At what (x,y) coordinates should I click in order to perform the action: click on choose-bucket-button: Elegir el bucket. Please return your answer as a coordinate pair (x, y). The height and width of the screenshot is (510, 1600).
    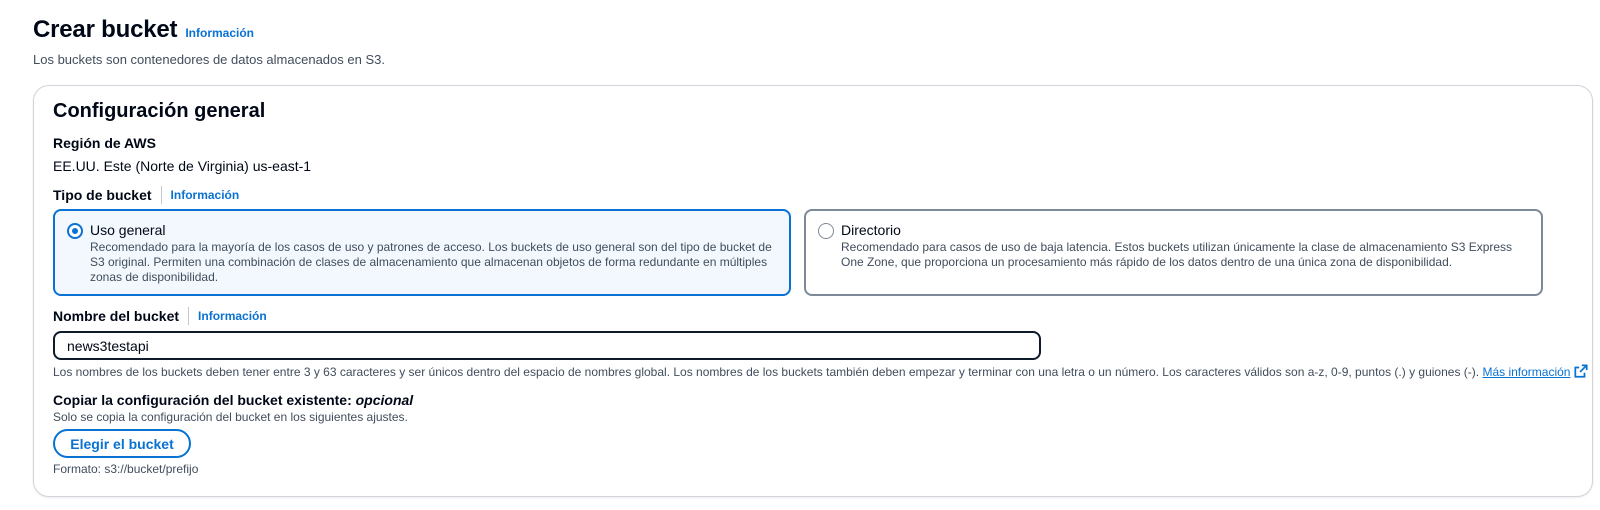
    Looking at the image, I should click on (122, 443).